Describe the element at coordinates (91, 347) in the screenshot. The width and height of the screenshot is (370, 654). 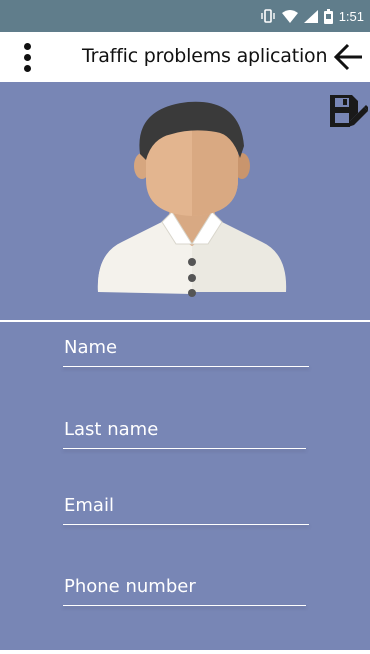
I see `name-placeholder: Name` at that location.